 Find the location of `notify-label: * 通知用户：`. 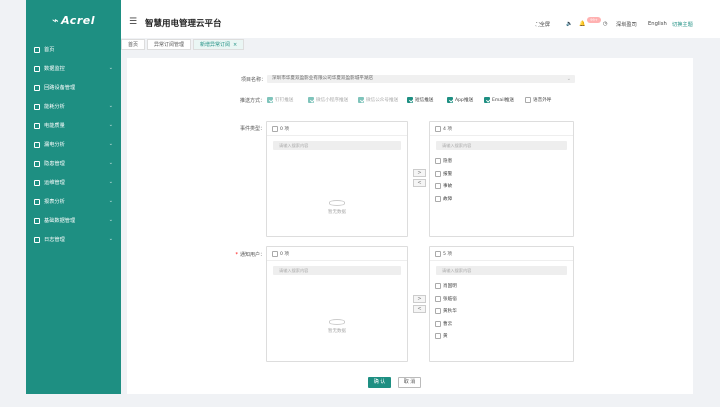

notify-label: * 通知用户： is located at coordinates (235, 254).